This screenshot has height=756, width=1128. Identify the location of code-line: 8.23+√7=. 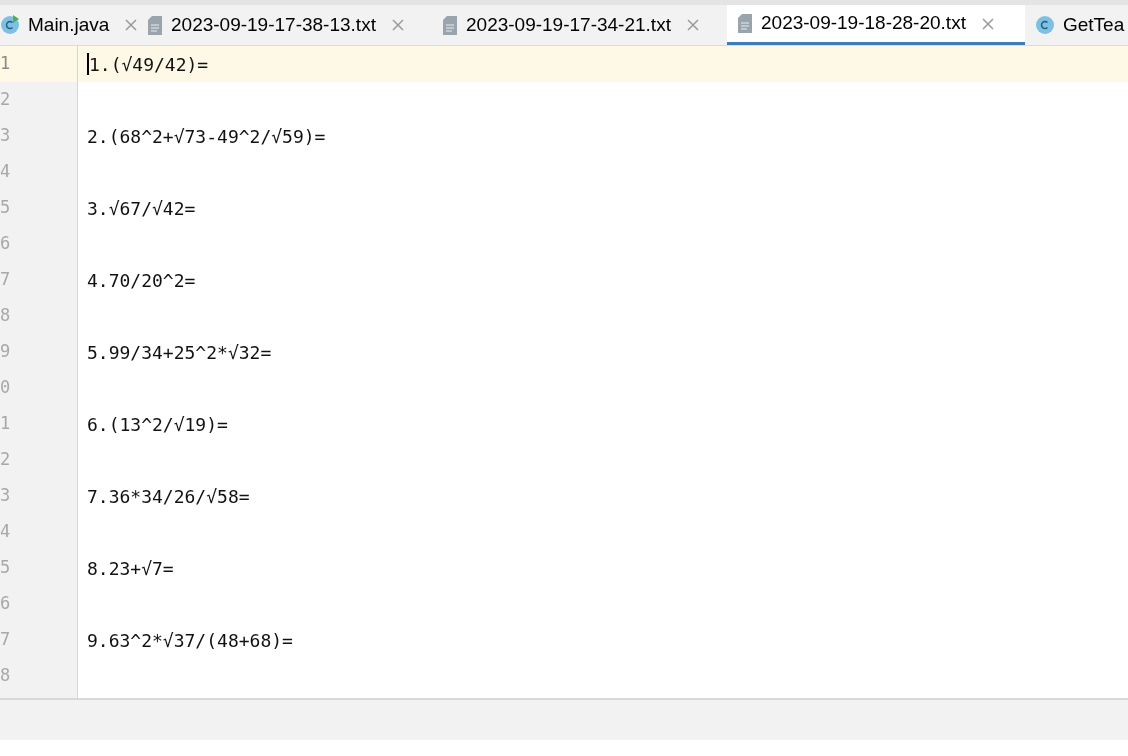
(130, 568).